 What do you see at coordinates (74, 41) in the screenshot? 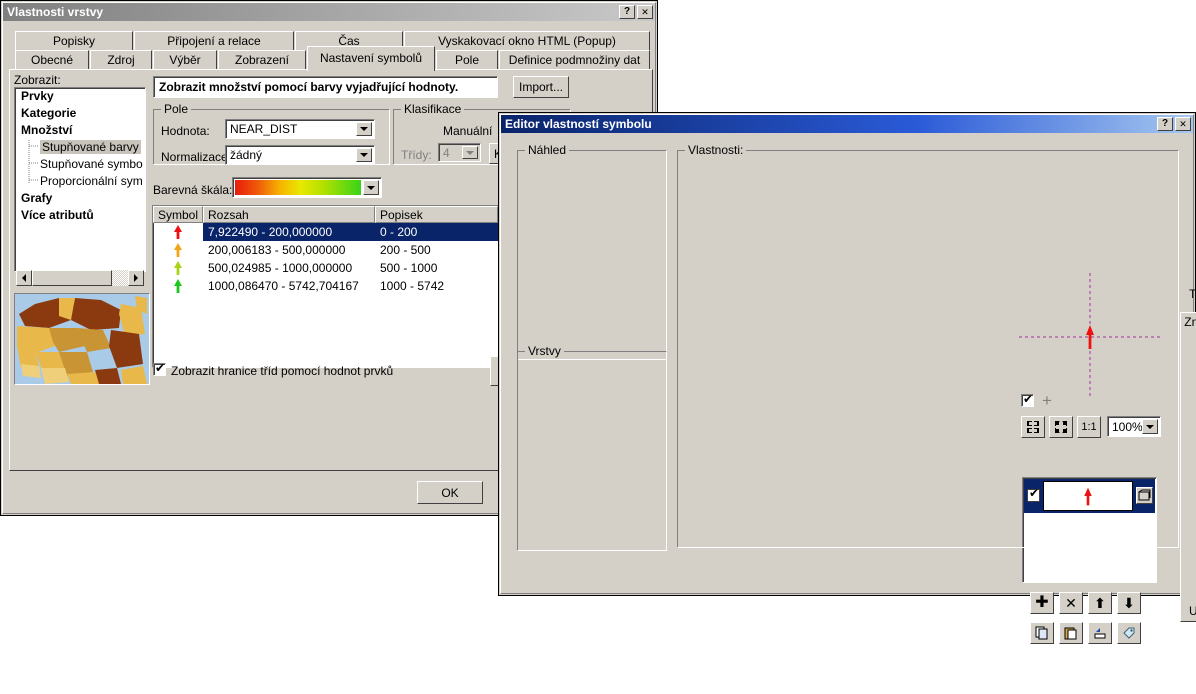
I see `tab-popisky: Popisky` at bounding box center [74, 41].